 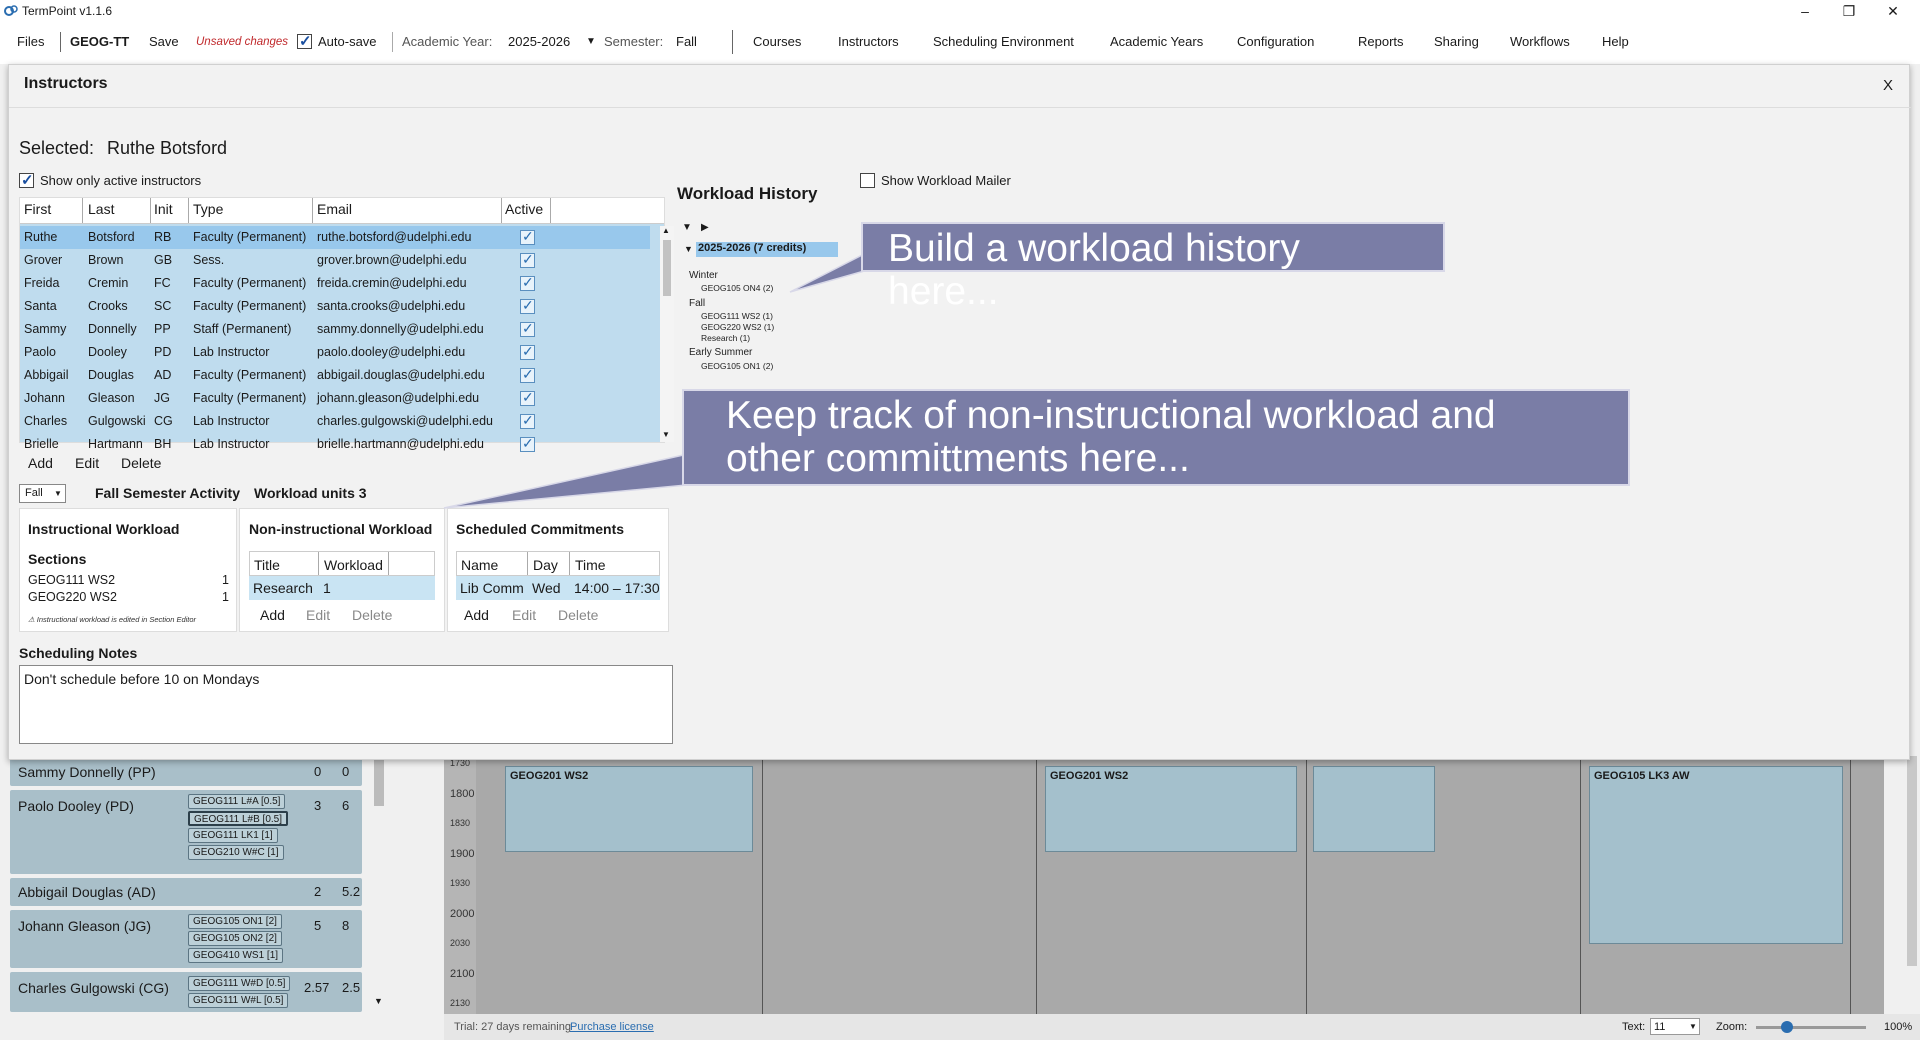 I want to click on schedule-block, so click(x=1374, y=809).